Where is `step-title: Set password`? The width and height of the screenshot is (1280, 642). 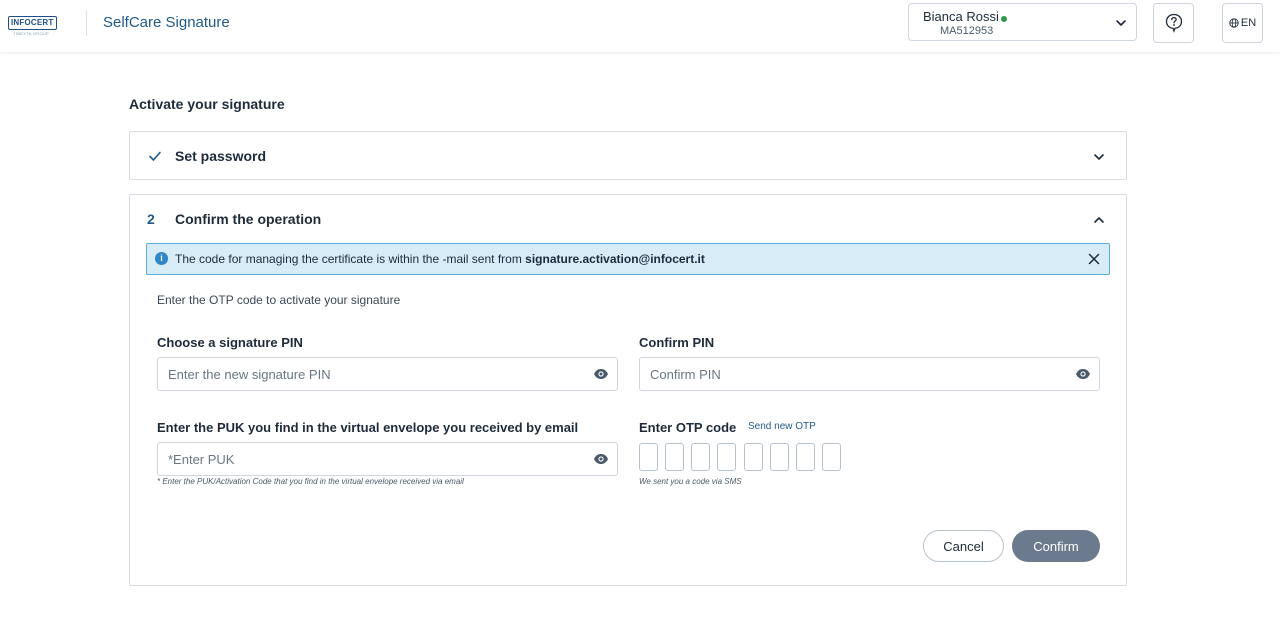 step-title: Set password is located at coordinates (221, 156).